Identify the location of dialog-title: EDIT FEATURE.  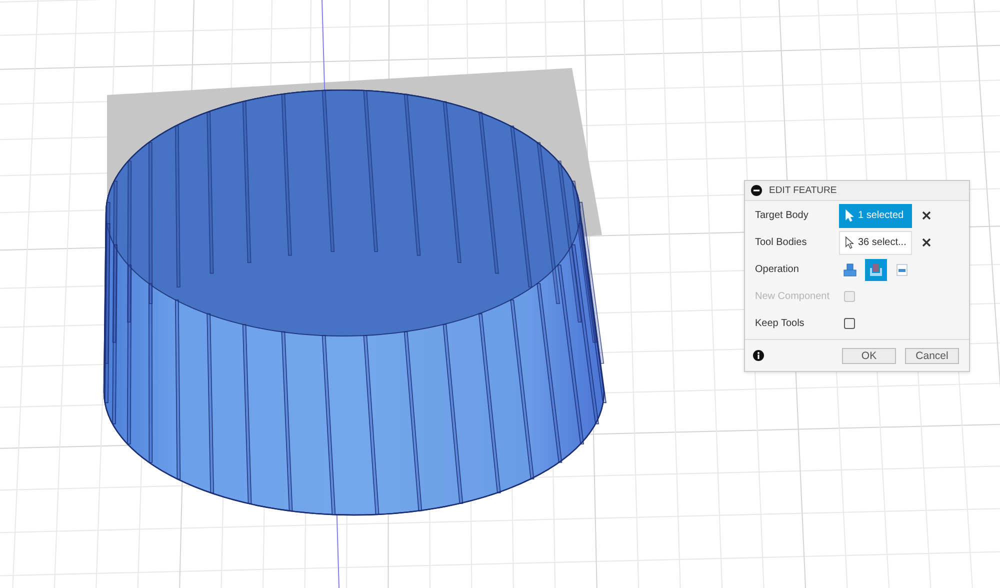
(803, 190).